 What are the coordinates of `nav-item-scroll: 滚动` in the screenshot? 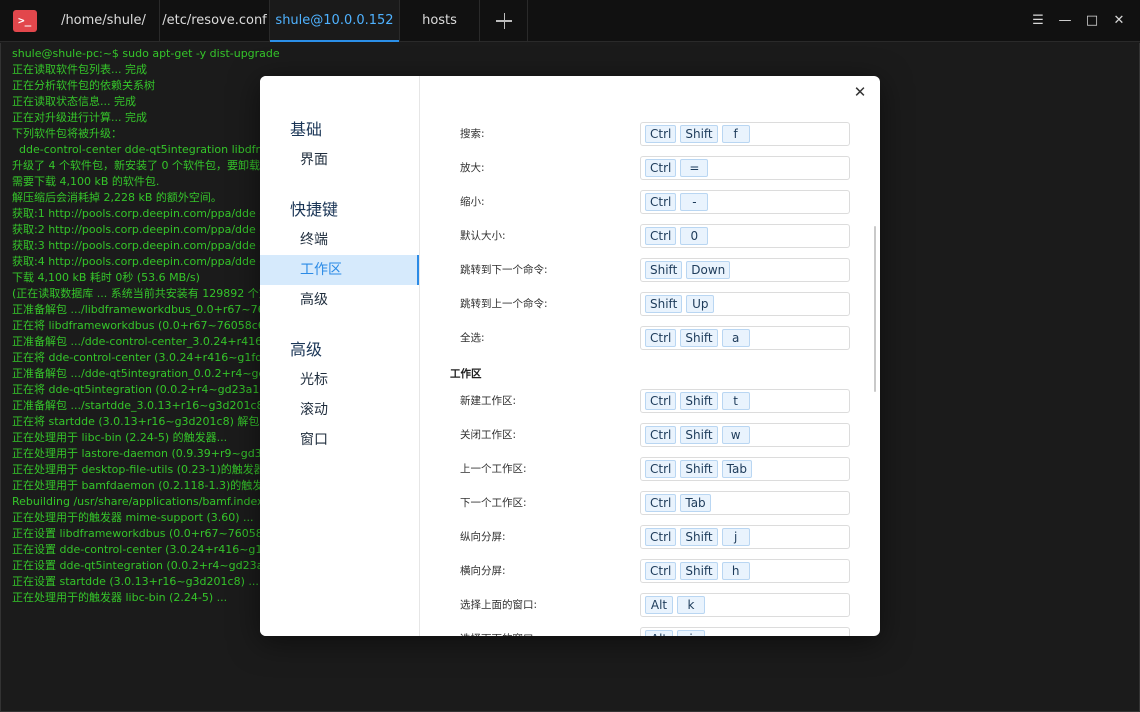 It's located at (339, 410).